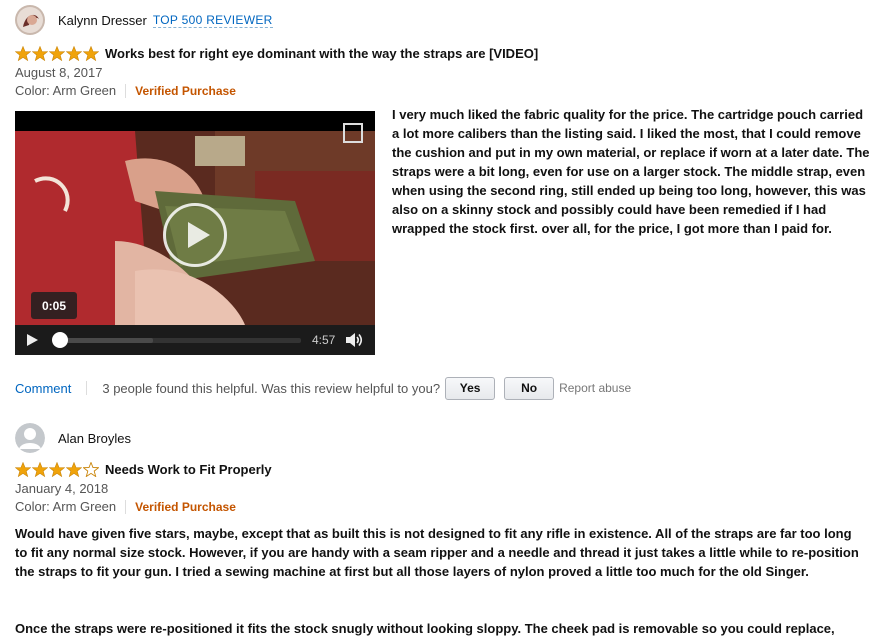 This screenshot has height=636, width=878. What do you see at coordinates (32, 340) in the screenshot?
I see `play-button` at bounding box center [32, 340].